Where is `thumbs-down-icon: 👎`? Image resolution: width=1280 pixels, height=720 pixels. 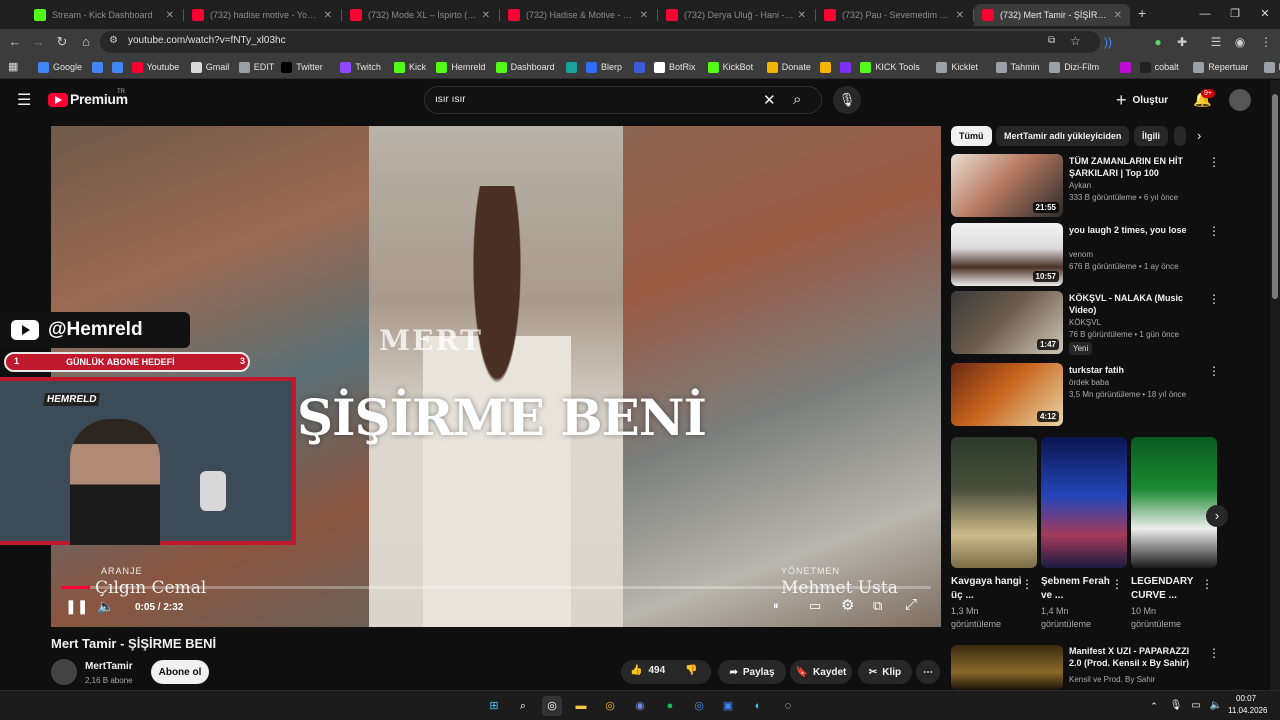 thumbs-down-icon: 👎 is located at coordinates (691, 670).